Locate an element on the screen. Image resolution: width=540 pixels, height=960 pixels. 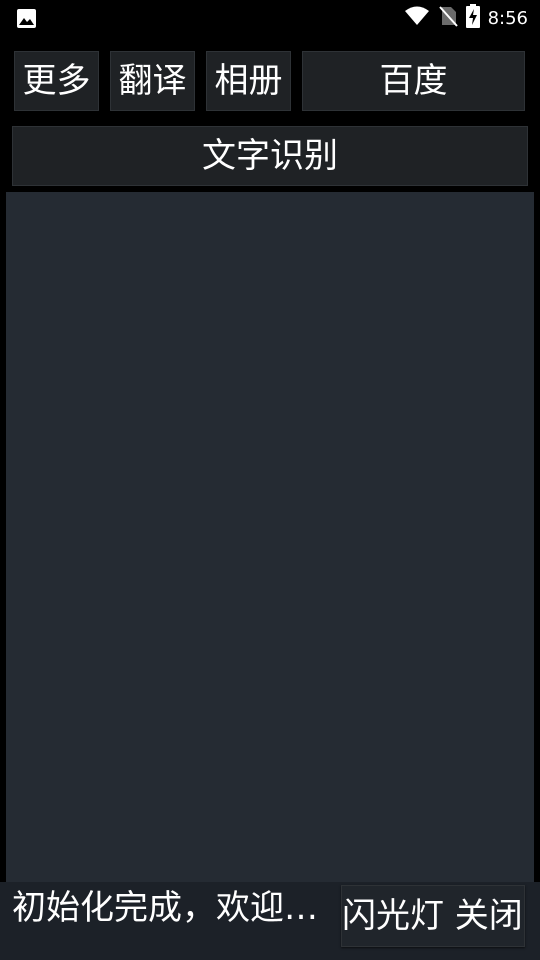
baidu-button: 百度 is located at coordinates (413, 81).